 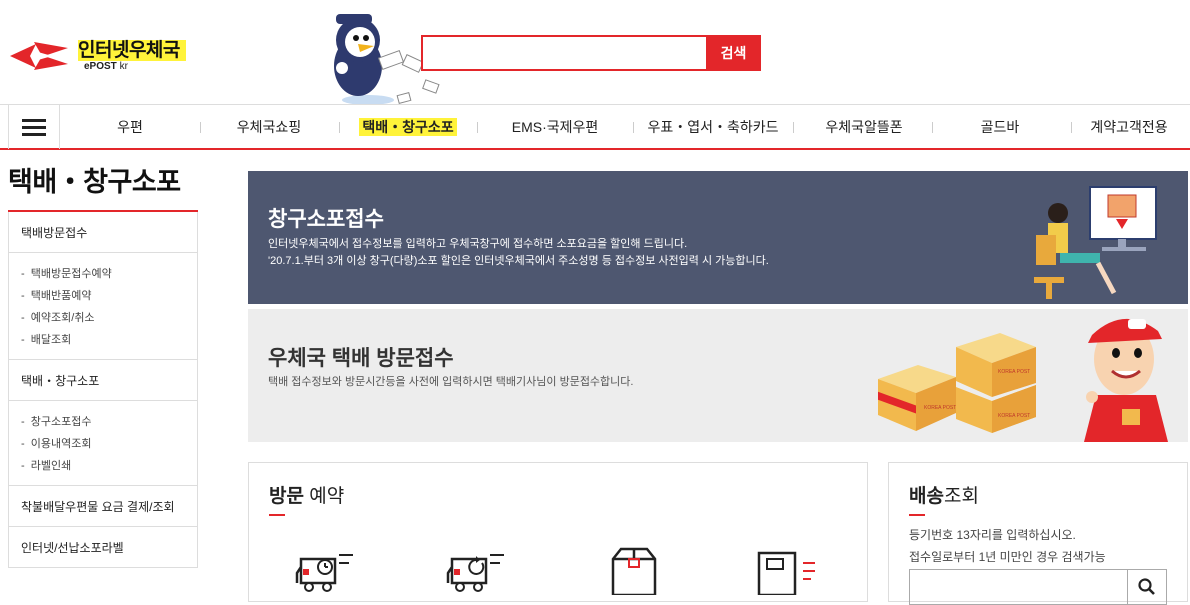 I want to click on nav-item-stamps: 우표・엽서・축하카드, so click(x=713, y=127).